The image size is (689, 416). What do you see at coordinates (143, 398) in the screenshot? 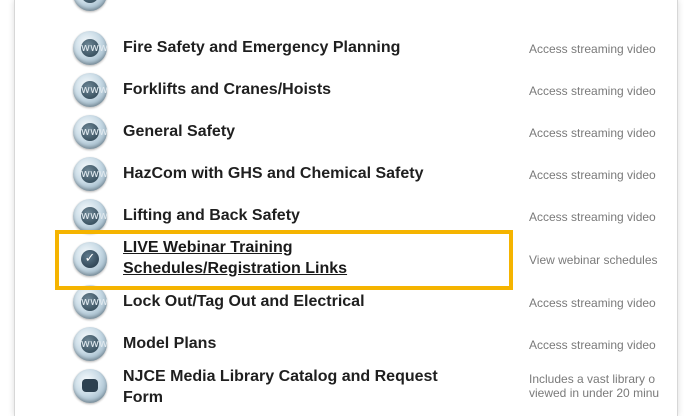
I see `list-item-title-line2: Form` at bounding box center [143, 398].